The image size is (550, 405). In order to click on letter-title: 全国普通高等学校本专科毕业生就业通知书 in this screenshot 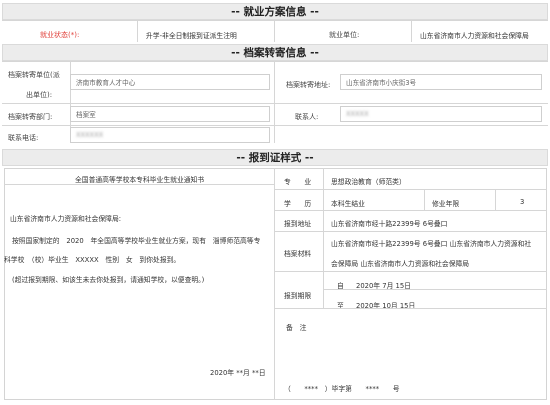, I will do `click(140, 180)`.